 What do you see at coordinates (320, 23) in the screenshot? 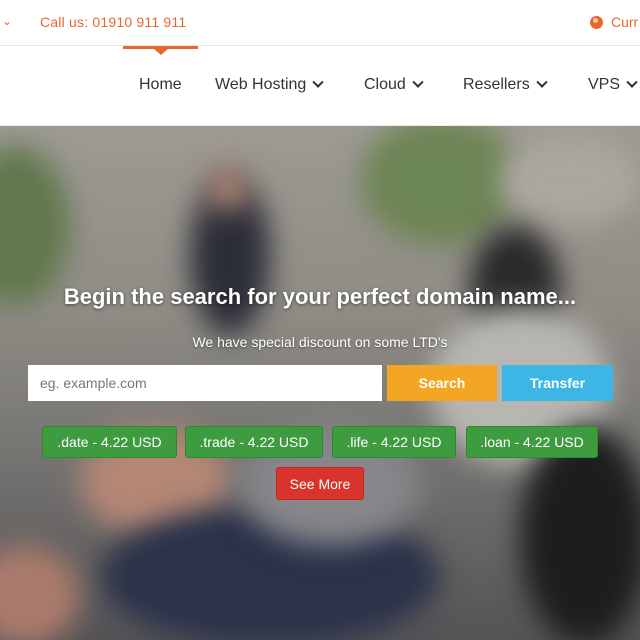
I see `top-bar: ⌄ Call us: 01910 911 911 Curr` at bounding box center [320, 23].